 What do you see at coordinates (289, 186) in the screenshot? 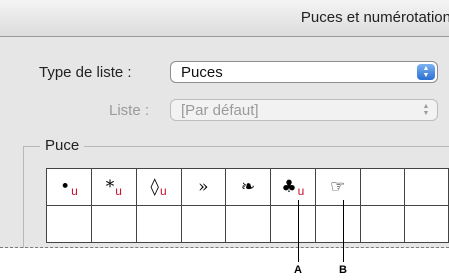
I see `club-icon: ♣` at bounding box center [289, 186].